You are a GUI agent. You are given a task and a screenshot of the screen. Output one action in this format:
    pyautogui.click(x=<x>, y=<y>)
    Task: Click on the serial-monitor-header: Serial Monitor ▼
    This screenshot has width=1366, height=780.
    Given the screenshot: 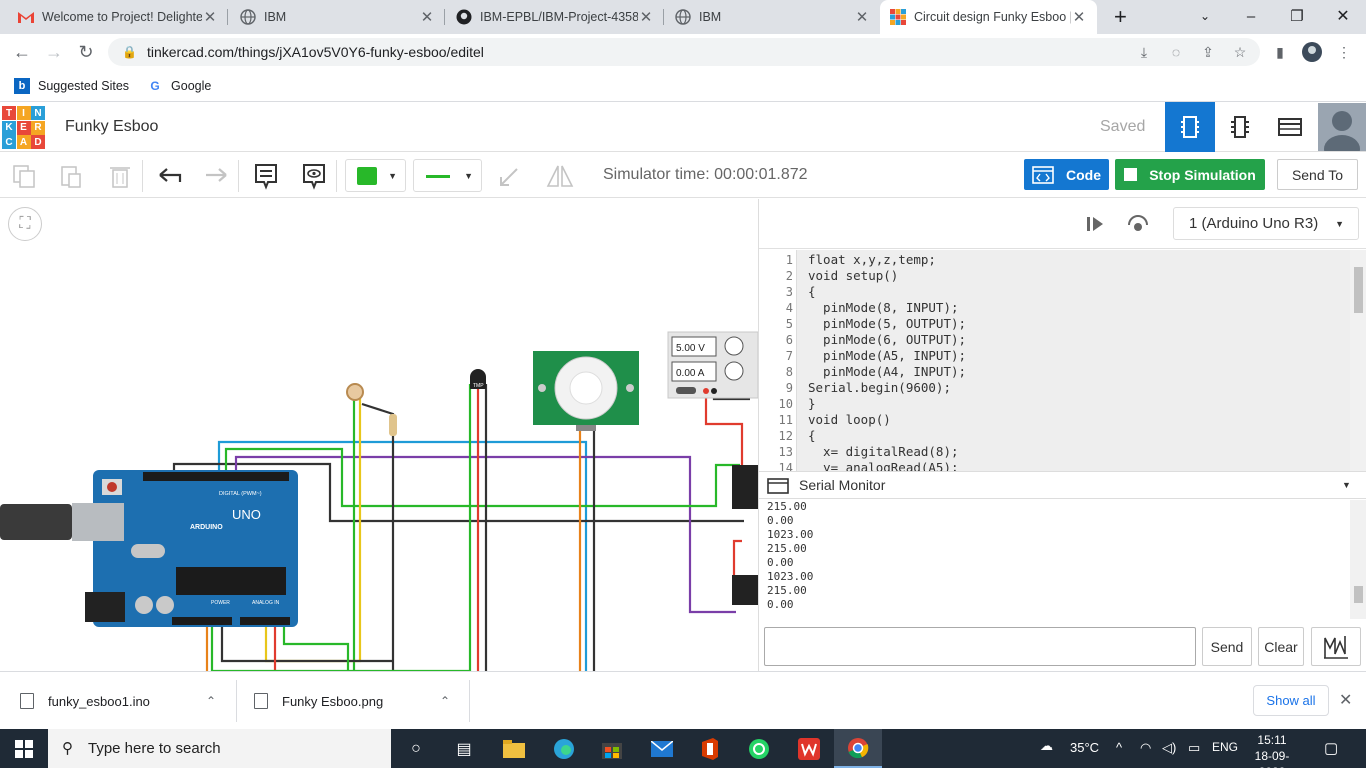 What is the action you would take?
    pyautogui.click(x=1062, y=485)
    